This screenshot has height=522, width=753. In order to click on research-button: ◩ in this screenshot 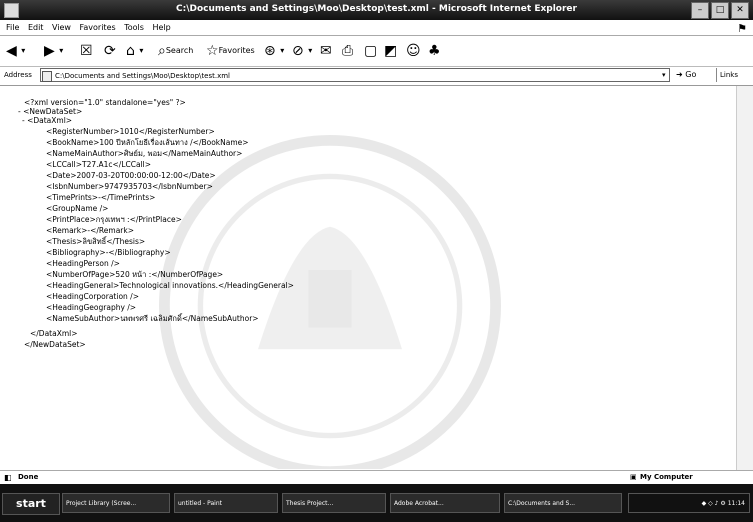, I will do `click(390, 51)`.